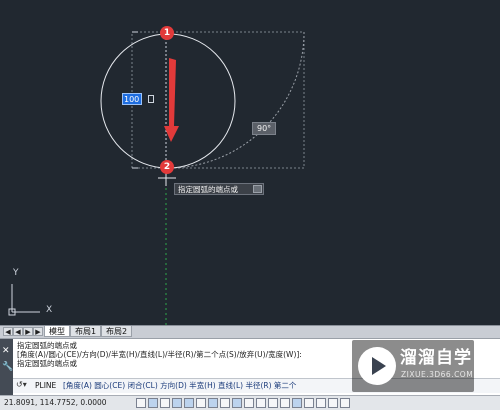 Image resolution: width=500 pixels, height=410 pixels. I want to click on watermark-title: 溜溜自学, so click(436, 358).